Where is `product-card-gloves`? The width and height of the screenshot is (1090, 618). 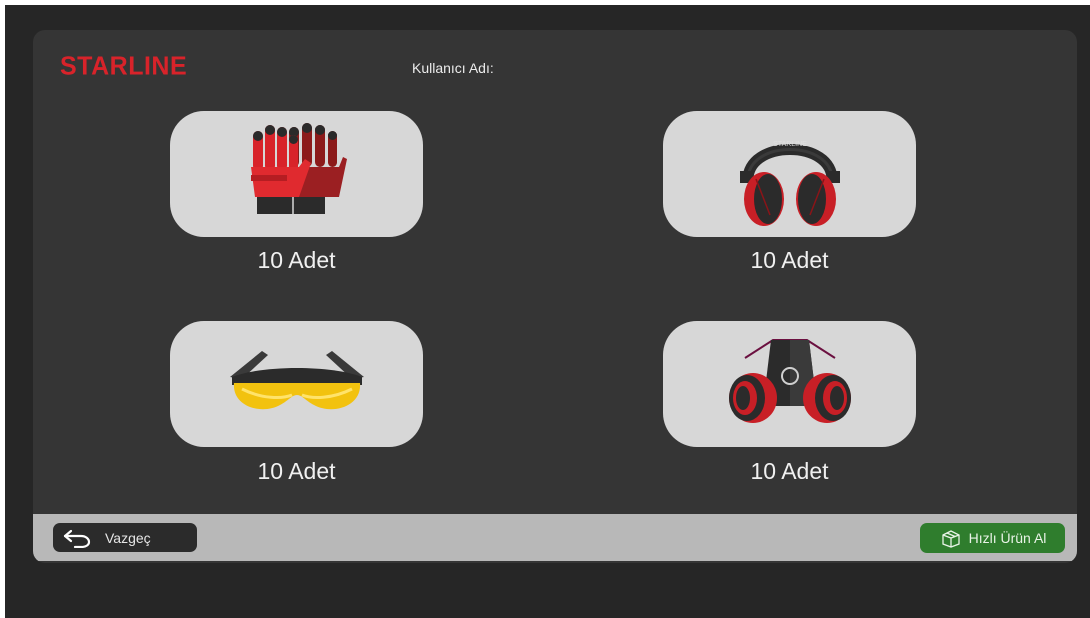
product-card-gloves is located at coordinates (296, 174).